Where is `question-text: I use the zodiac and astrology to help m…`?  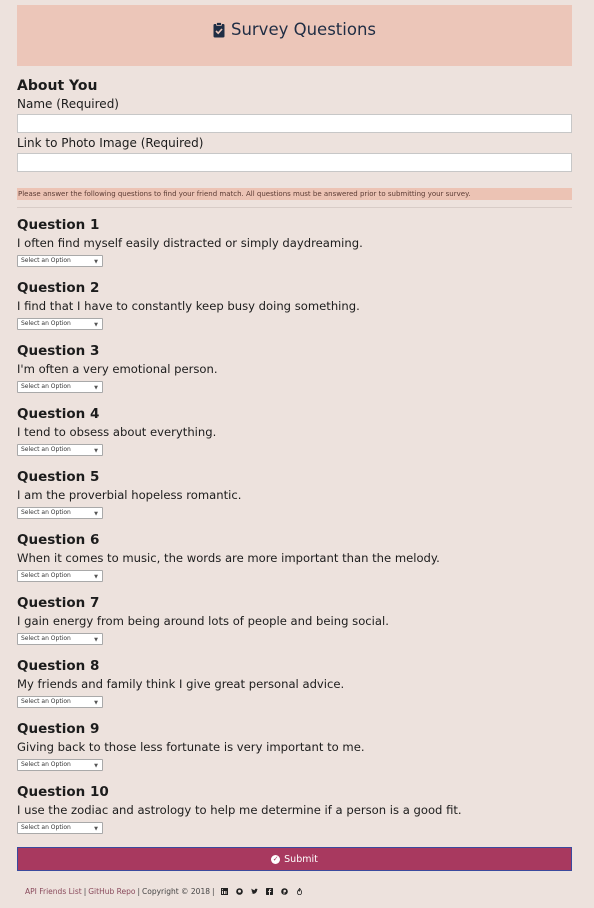
question-text: I use the zodiac and astrology to help m… is located at coordinates (239, 810).